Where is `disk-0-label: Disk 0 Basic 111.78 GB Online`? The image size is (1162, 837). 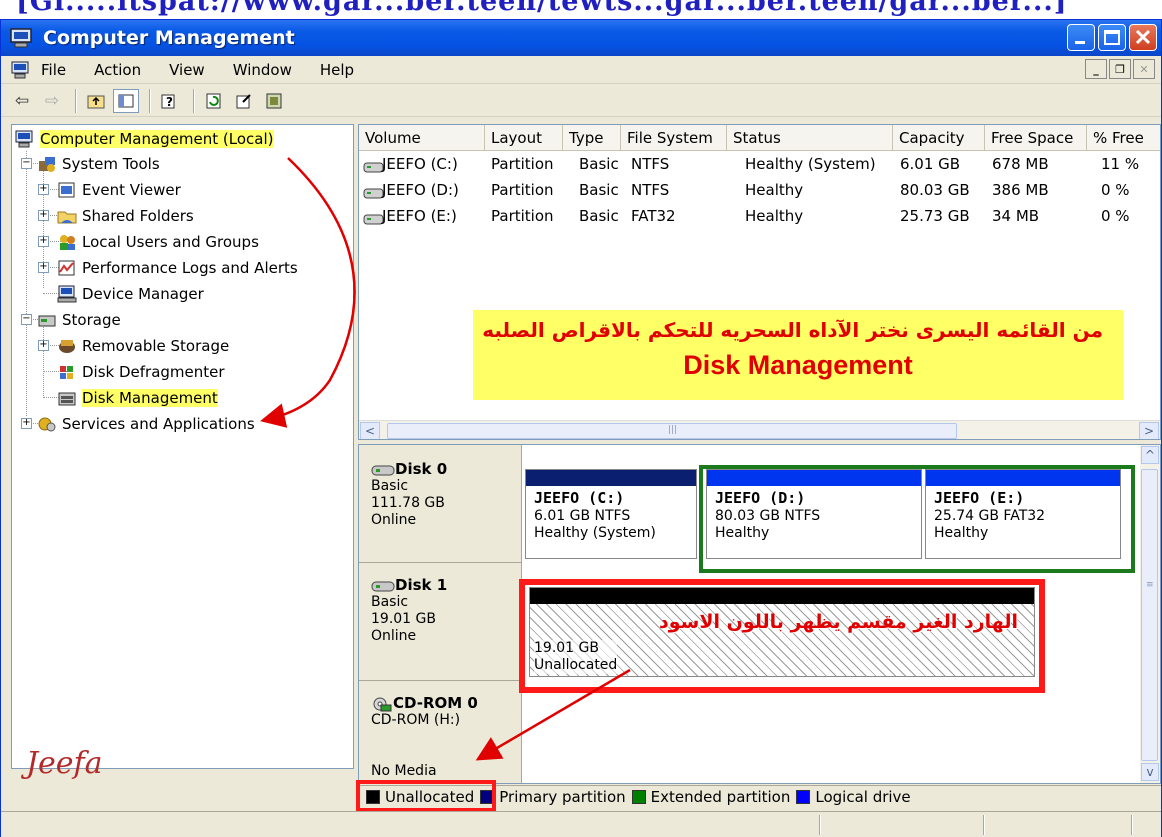
disk-0-label: Disk 0 Basic 111.78 GB Online is located at coordinates (440, 504).